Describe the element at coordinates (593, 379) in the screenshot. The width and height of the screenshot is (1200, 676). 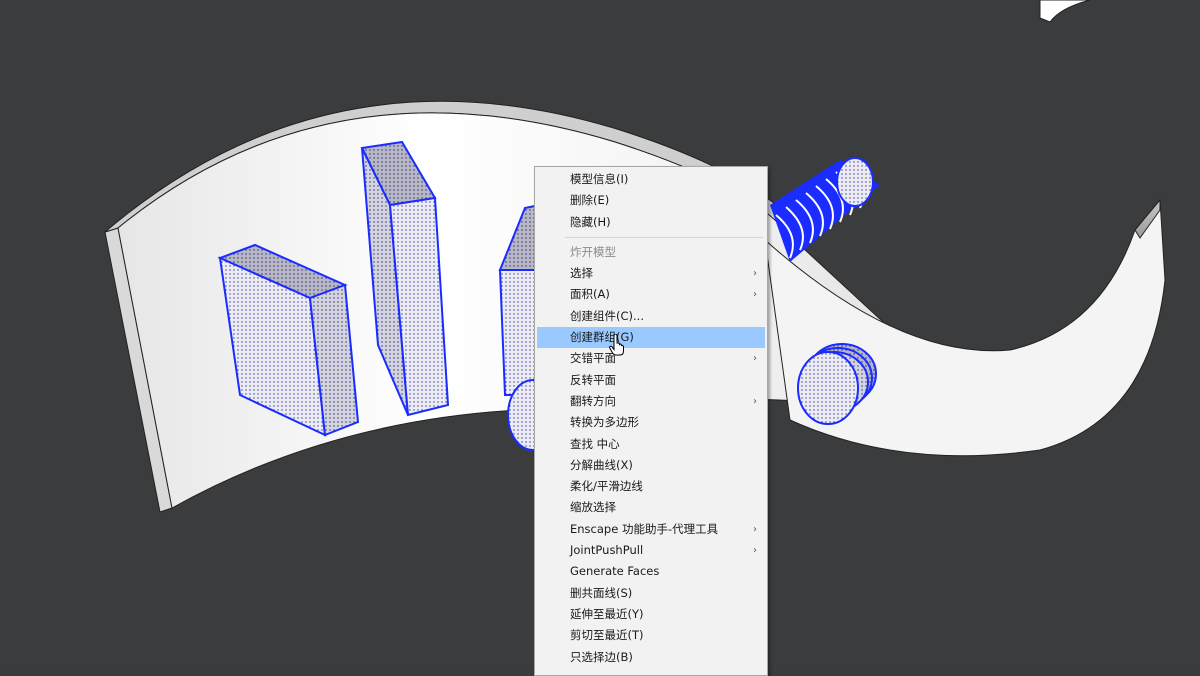
I see `menu-item-label: 反转平面` at that location.